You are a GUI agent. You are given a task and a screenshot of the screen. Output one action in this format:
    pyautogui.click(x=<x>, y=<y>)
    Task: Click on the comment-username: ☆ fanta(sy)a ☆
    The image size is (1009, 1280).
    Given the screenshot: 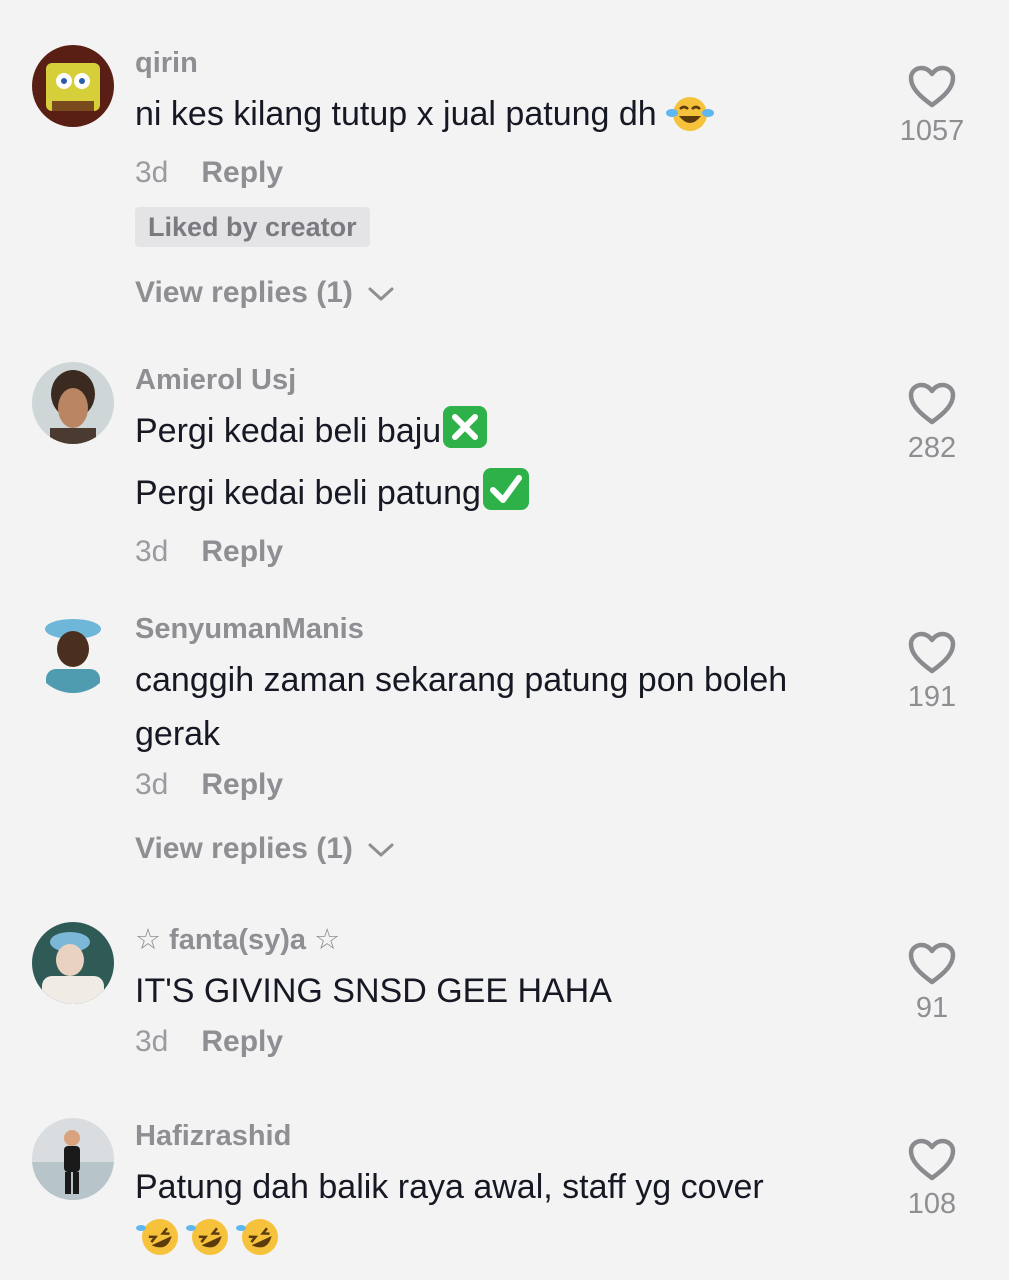 What is the action you would take?
    pyautogui.click(x=507, y=940)
    